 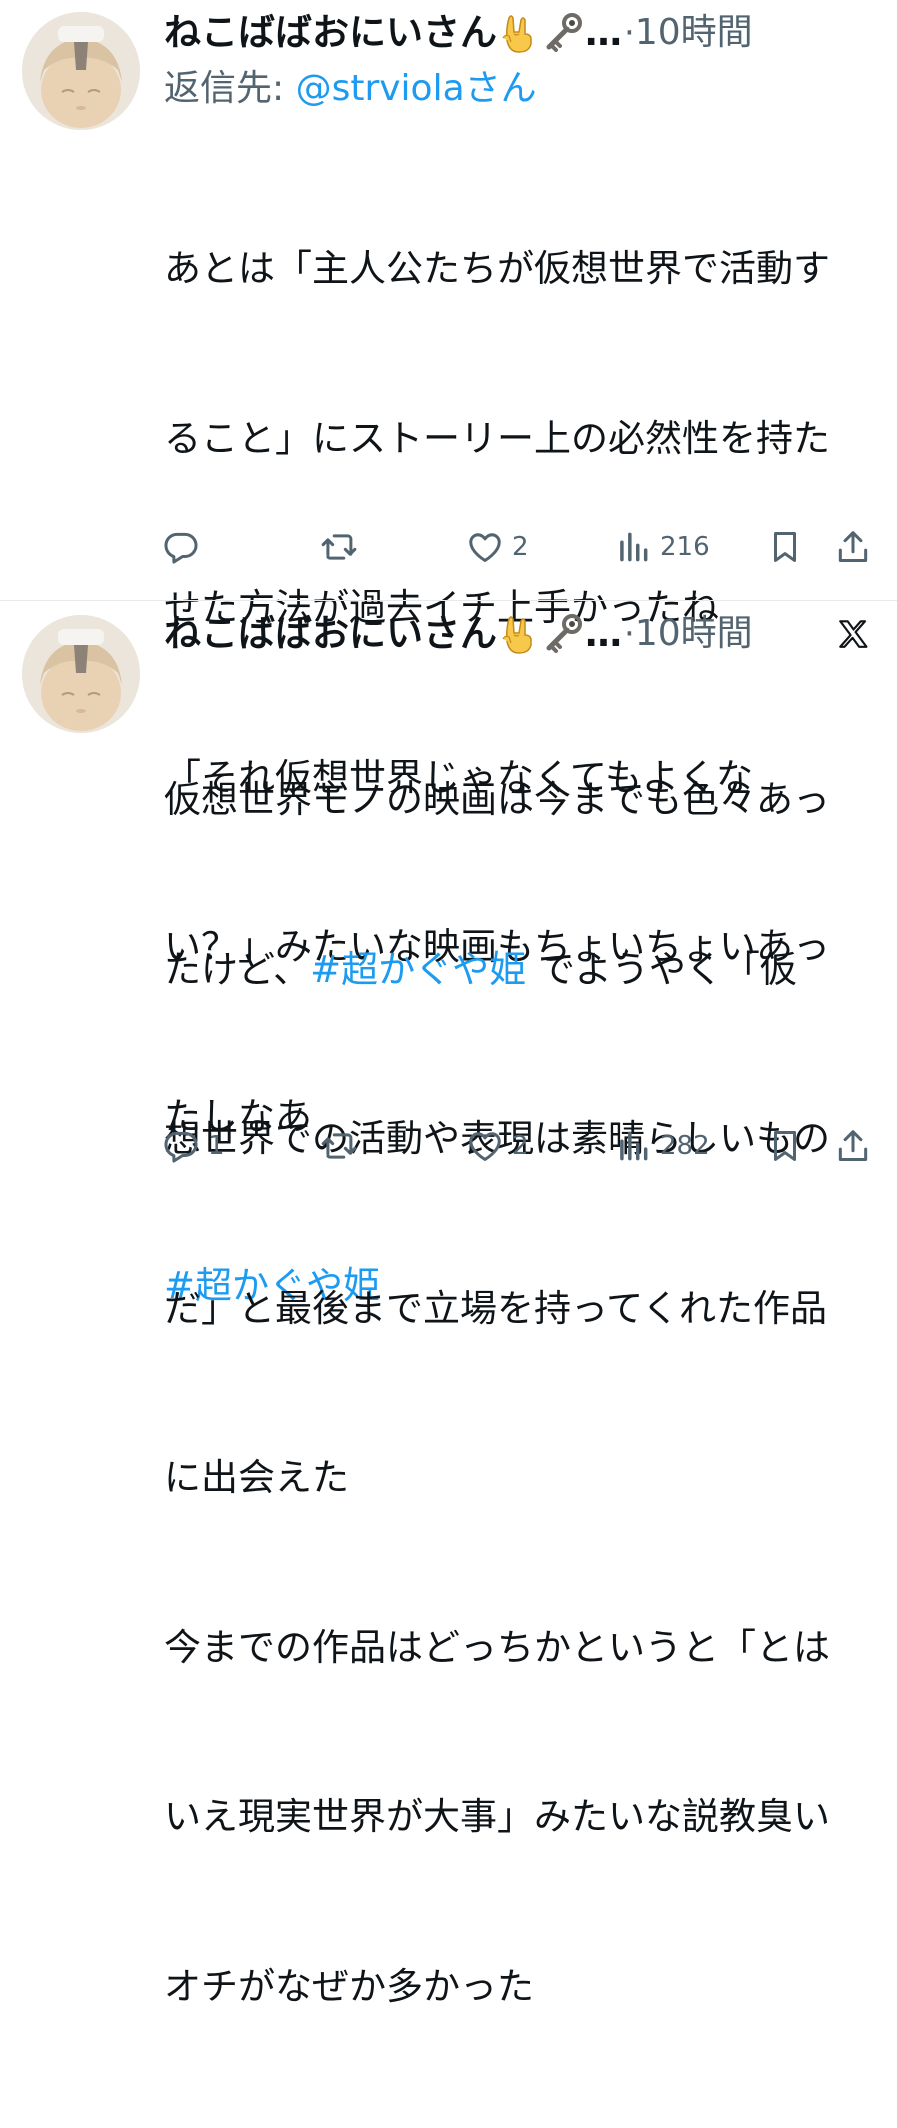 What do you see at coordinates (230, 88) in the screenshot?
I see `reply-to-label: 返信先:` at bounding box center [230, 88].